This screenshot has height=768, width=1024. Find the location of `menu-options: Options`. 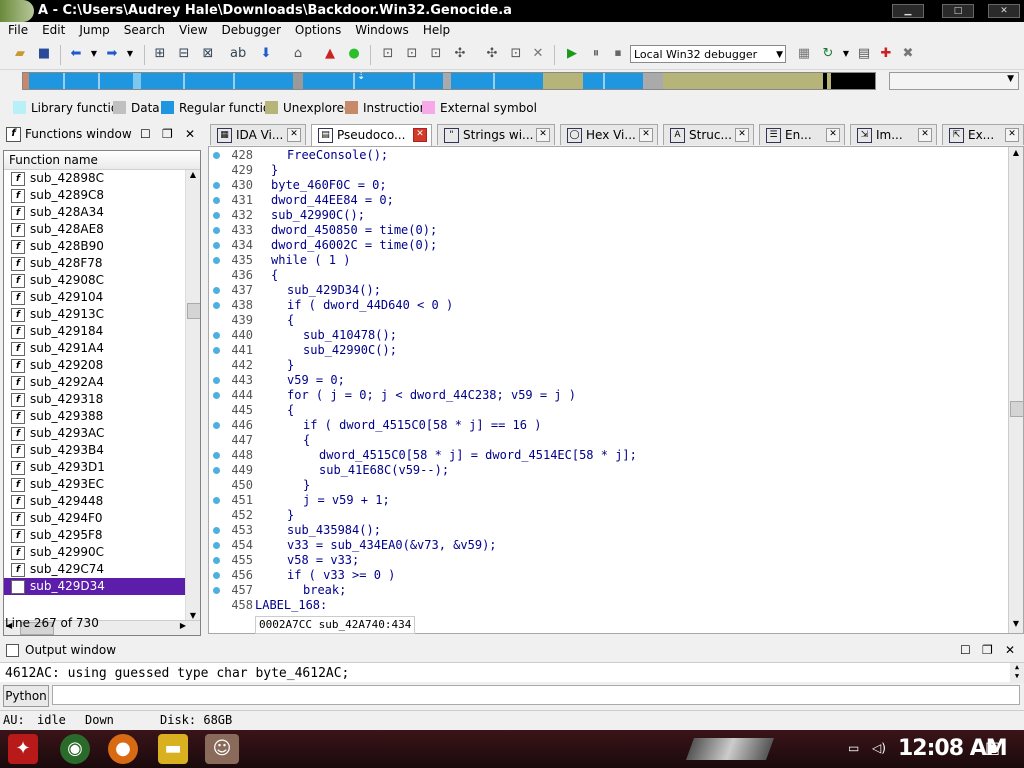

menu-options: Options is located at coordinates (317, 29).